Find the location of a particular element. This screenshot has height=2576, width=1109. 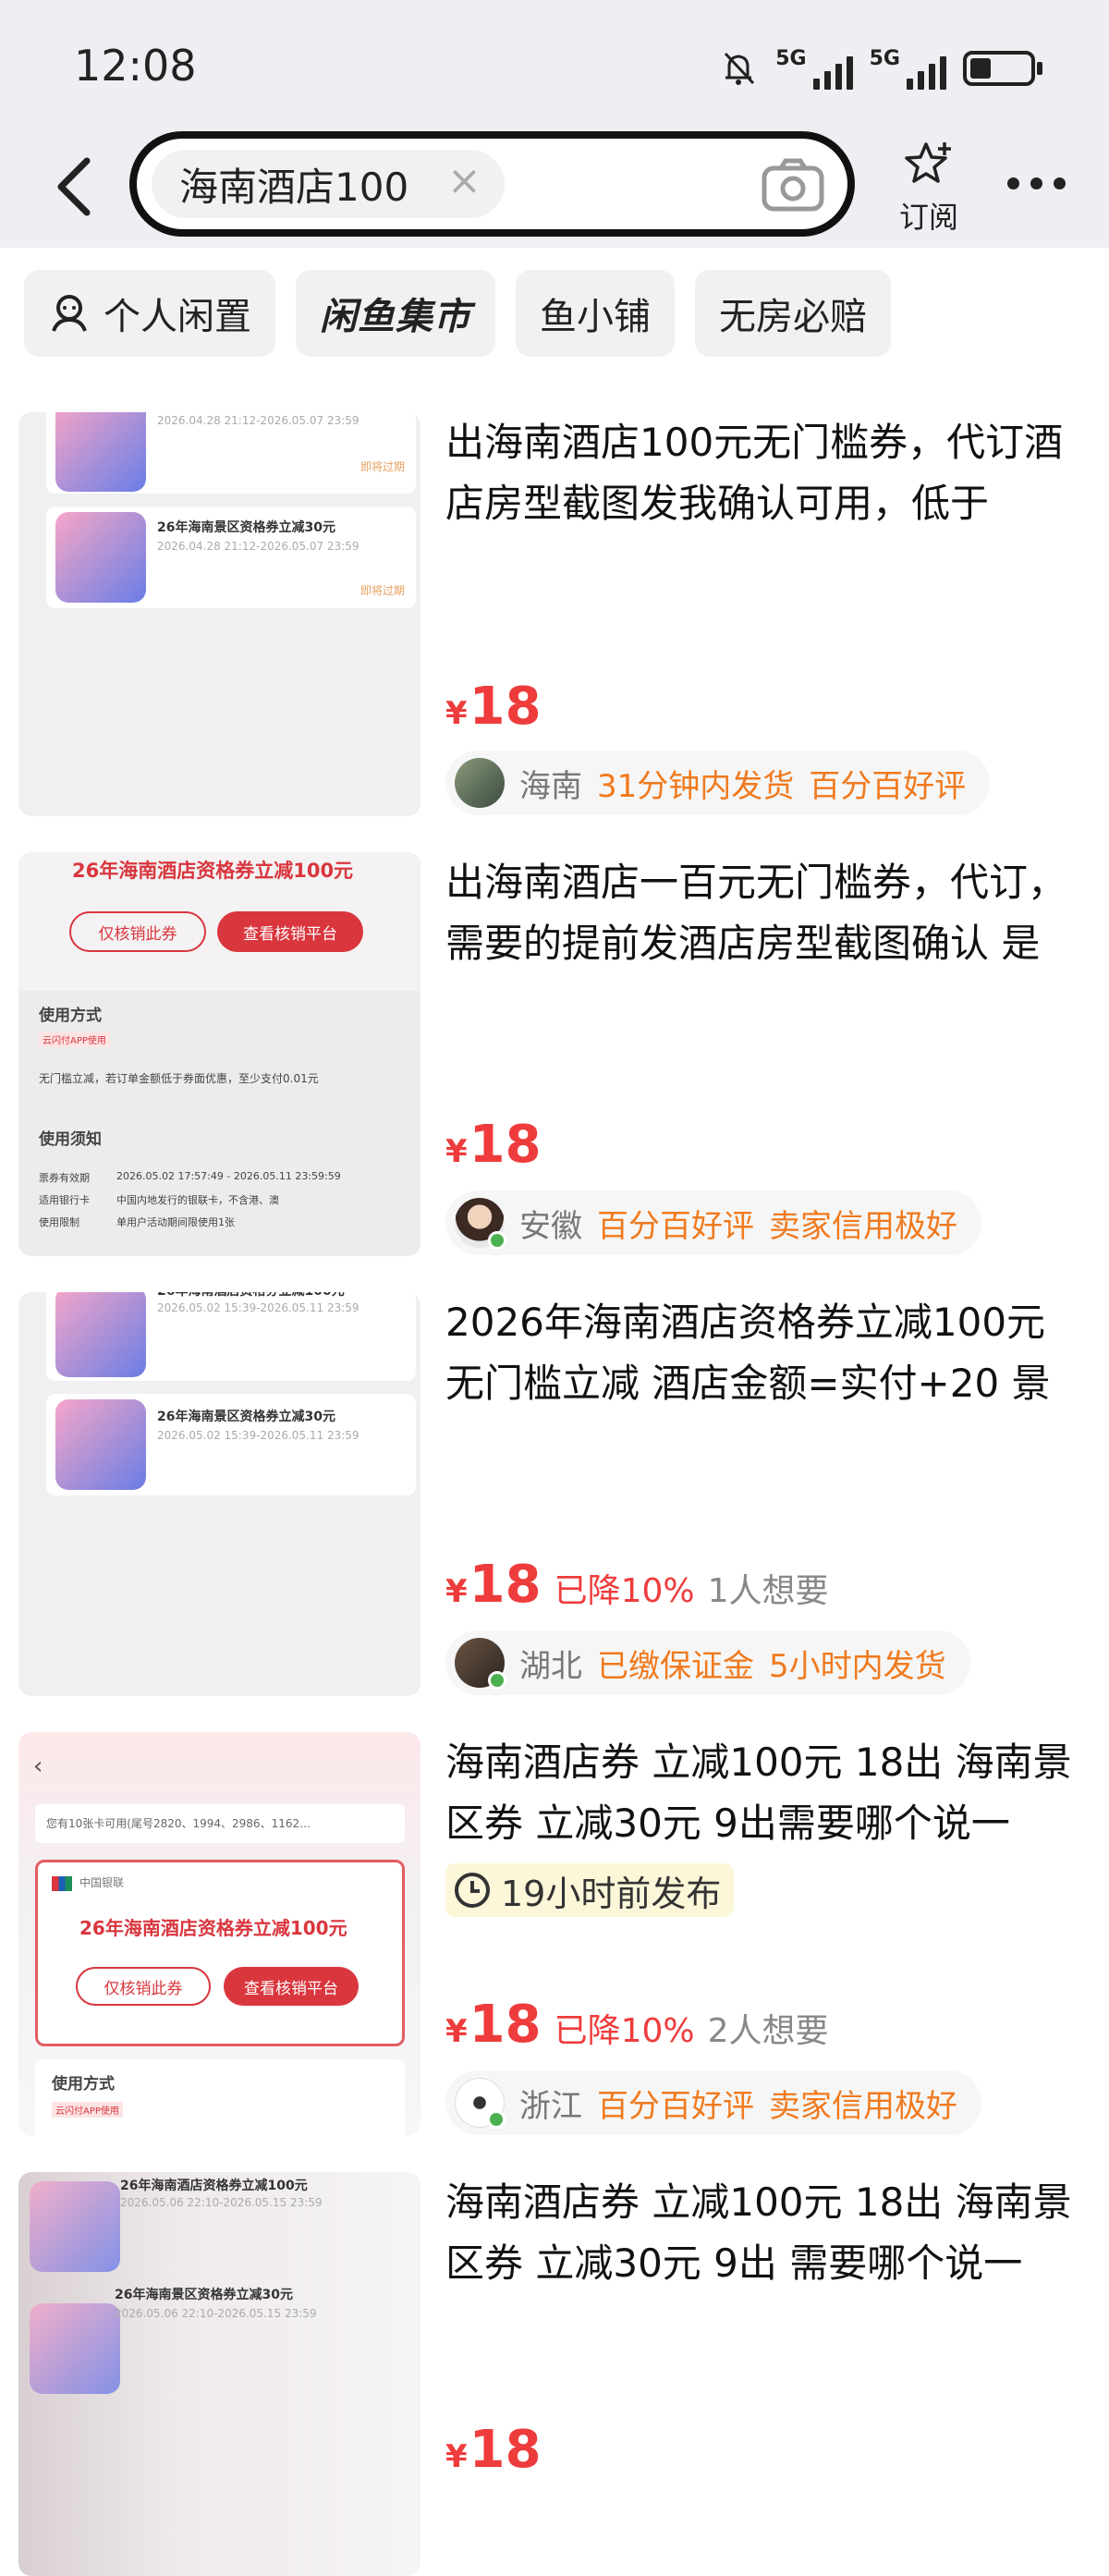

filter-fish-shop: 鱼小铺 is located at coordinates (595, 313).